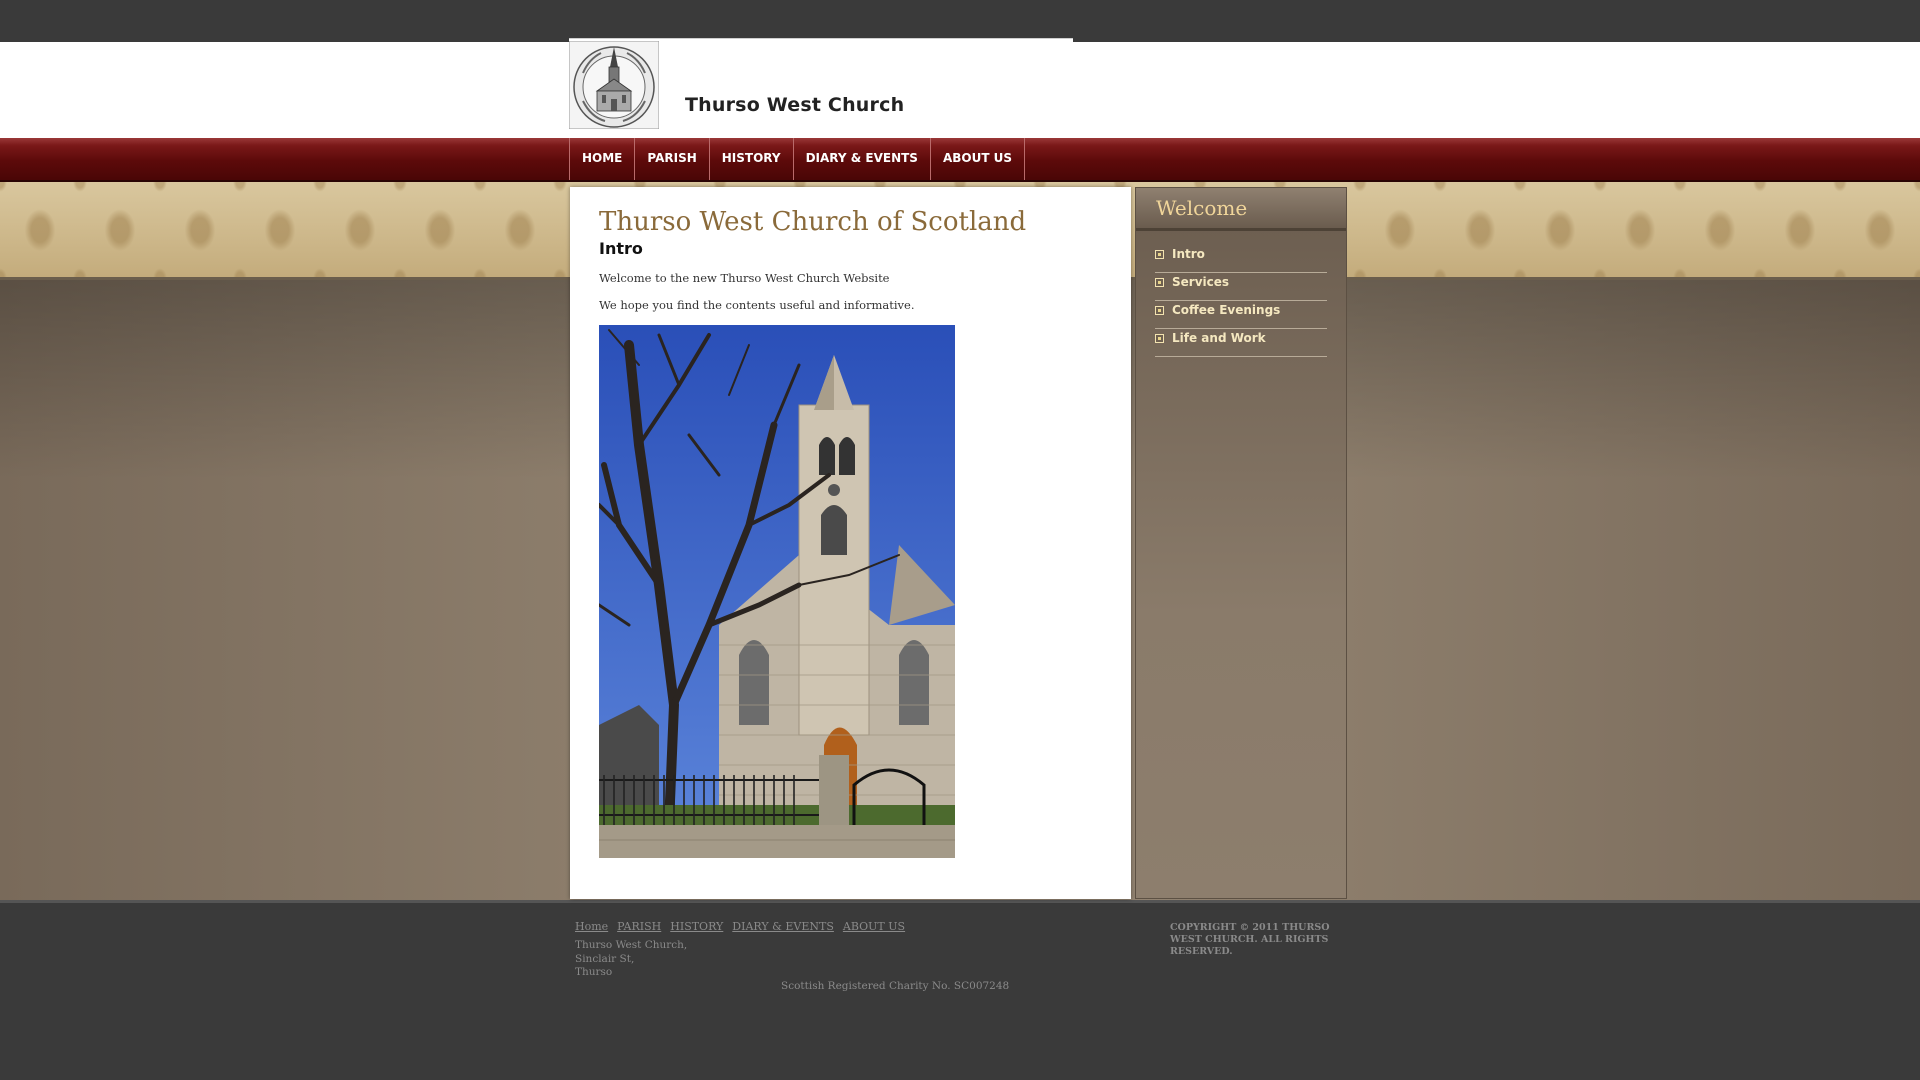  I want to click on footer-link-diary-events: DIARY & EVENTS, so click(783, 926).